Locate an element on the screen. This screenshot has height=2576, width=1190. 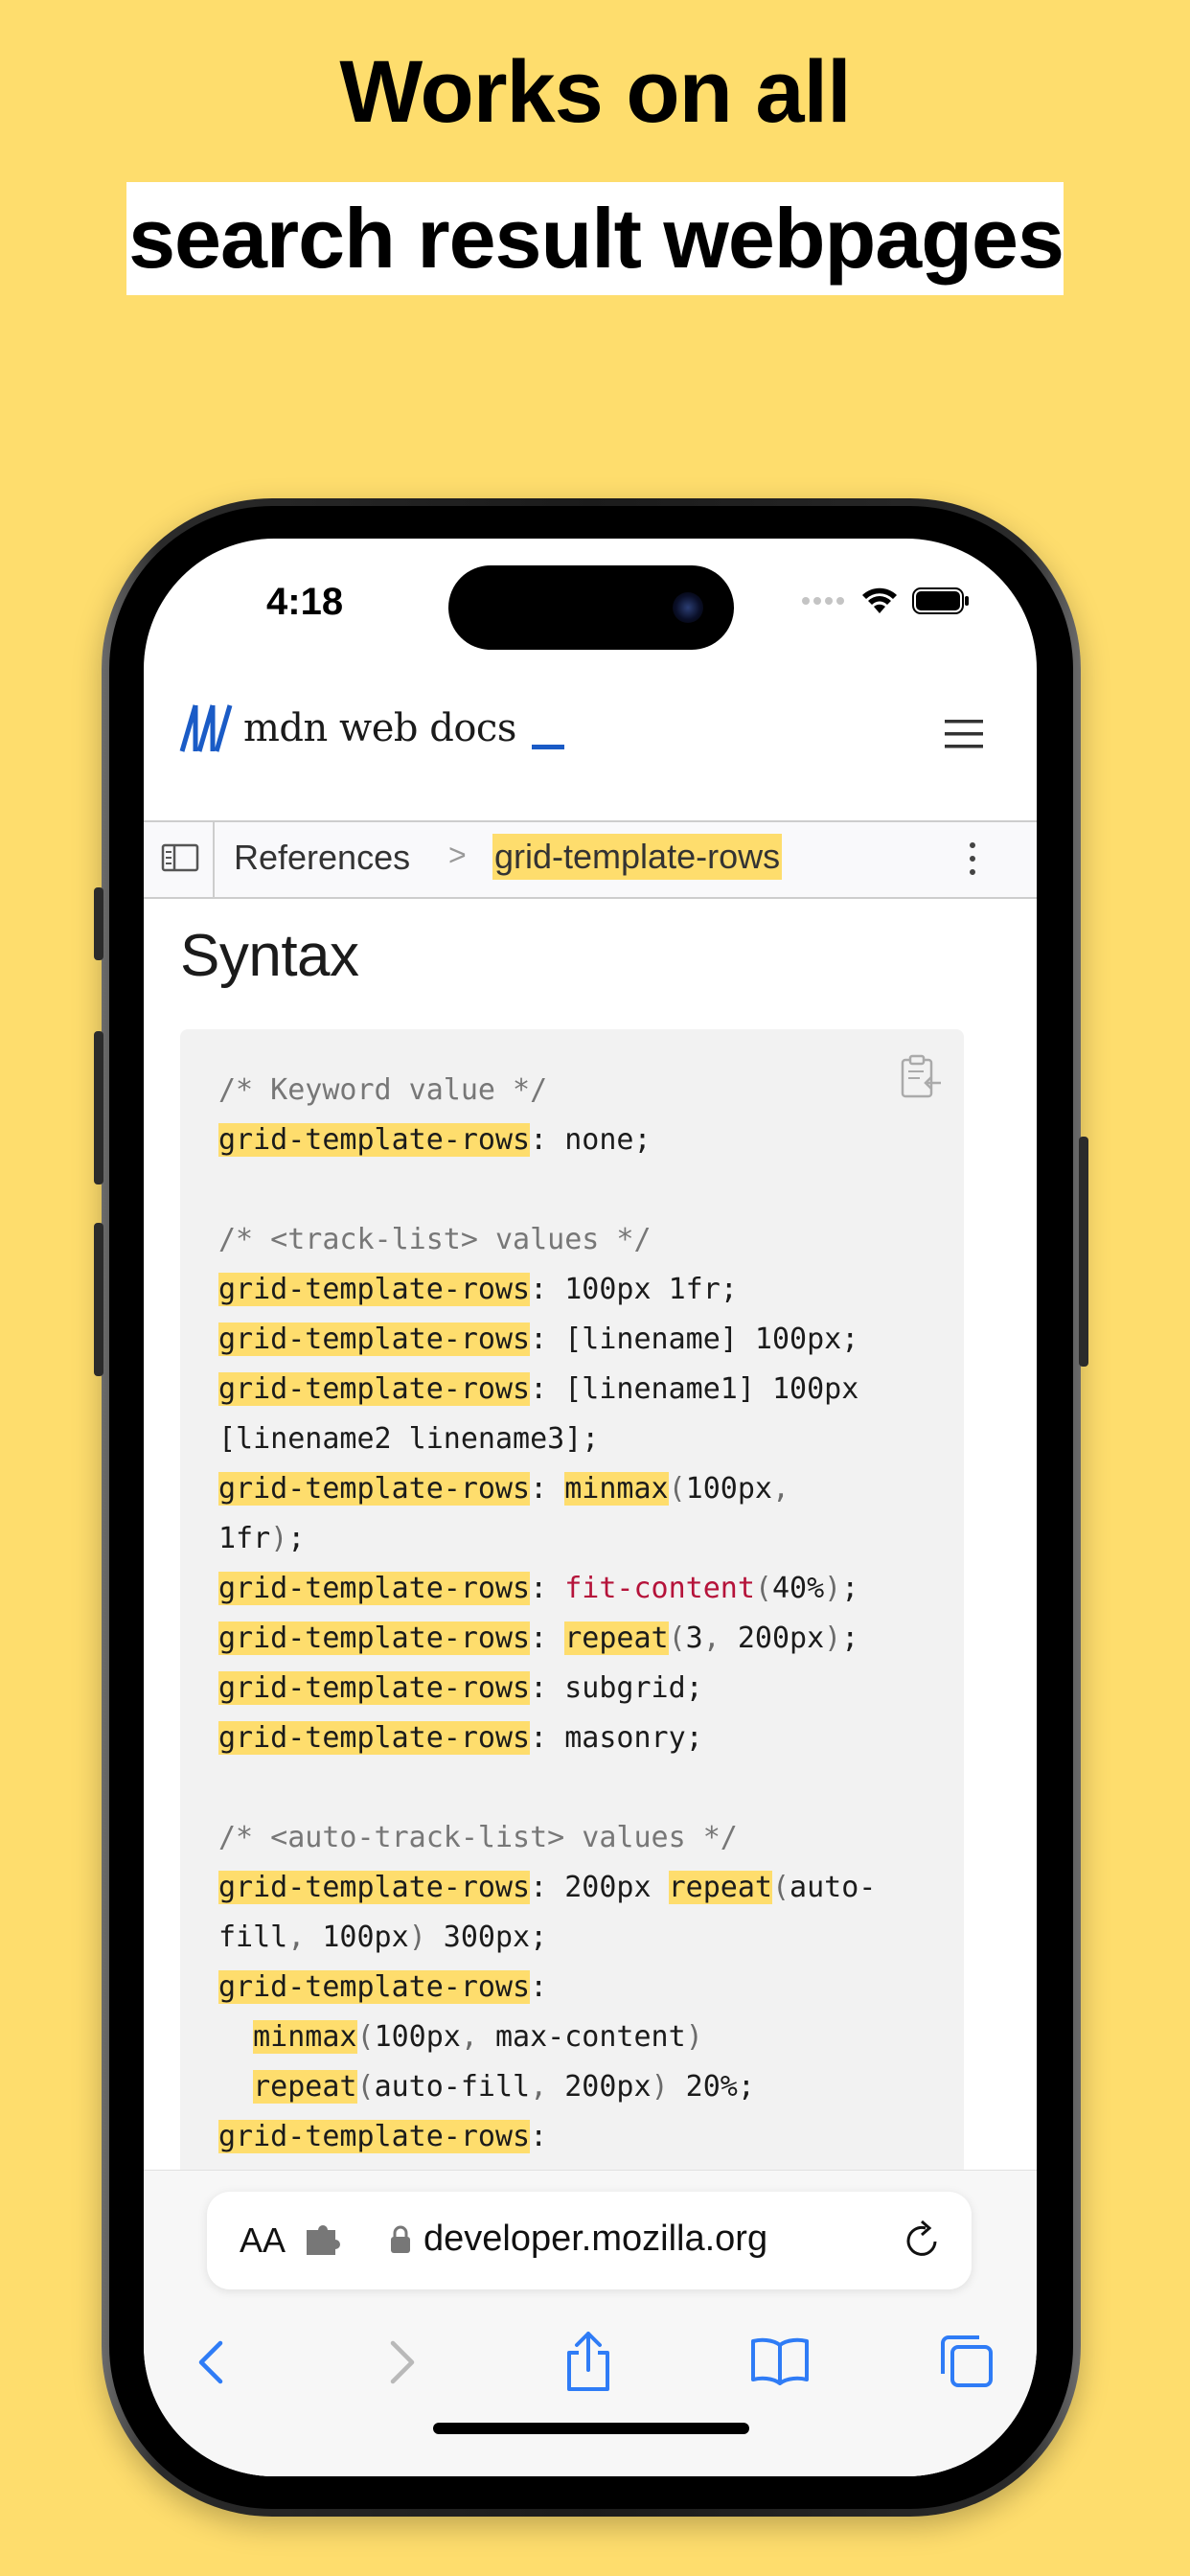
more-vertical-icon is located at coordinates (973, 859).